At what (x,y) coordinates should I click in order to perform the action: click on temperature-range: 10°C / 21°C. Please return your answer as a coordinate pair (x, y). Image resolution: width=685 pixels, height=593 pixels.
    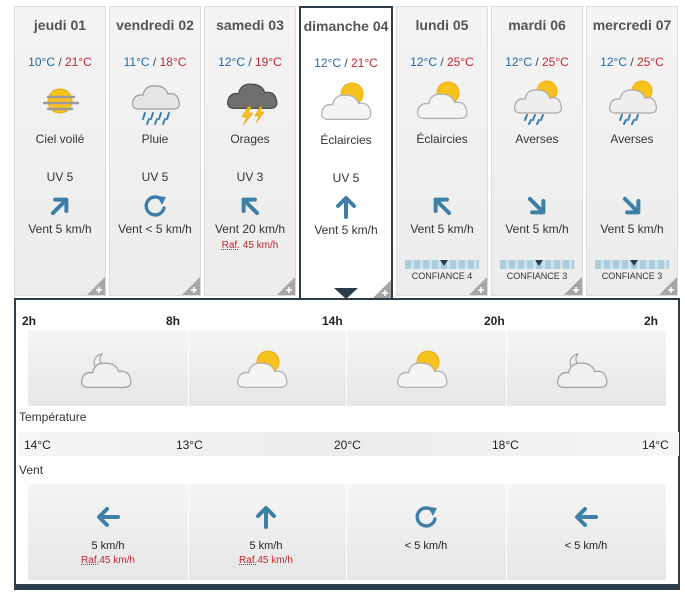
    Looking at the image, I should click on (60, 62).